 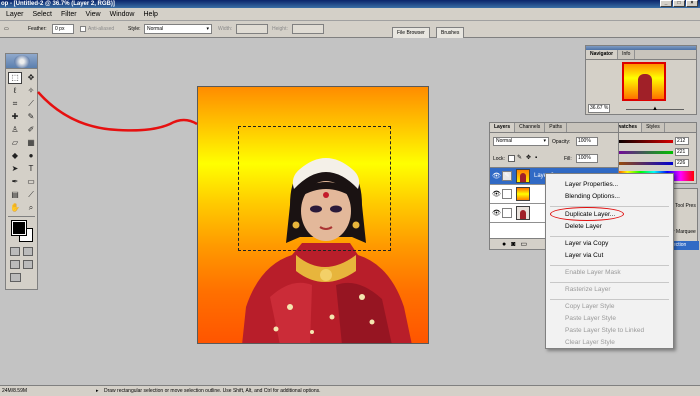 What do you see at coordinates (530, 127) in the screenshot?
I see `tab-channels: Channels` at bounding box center [530, 127].